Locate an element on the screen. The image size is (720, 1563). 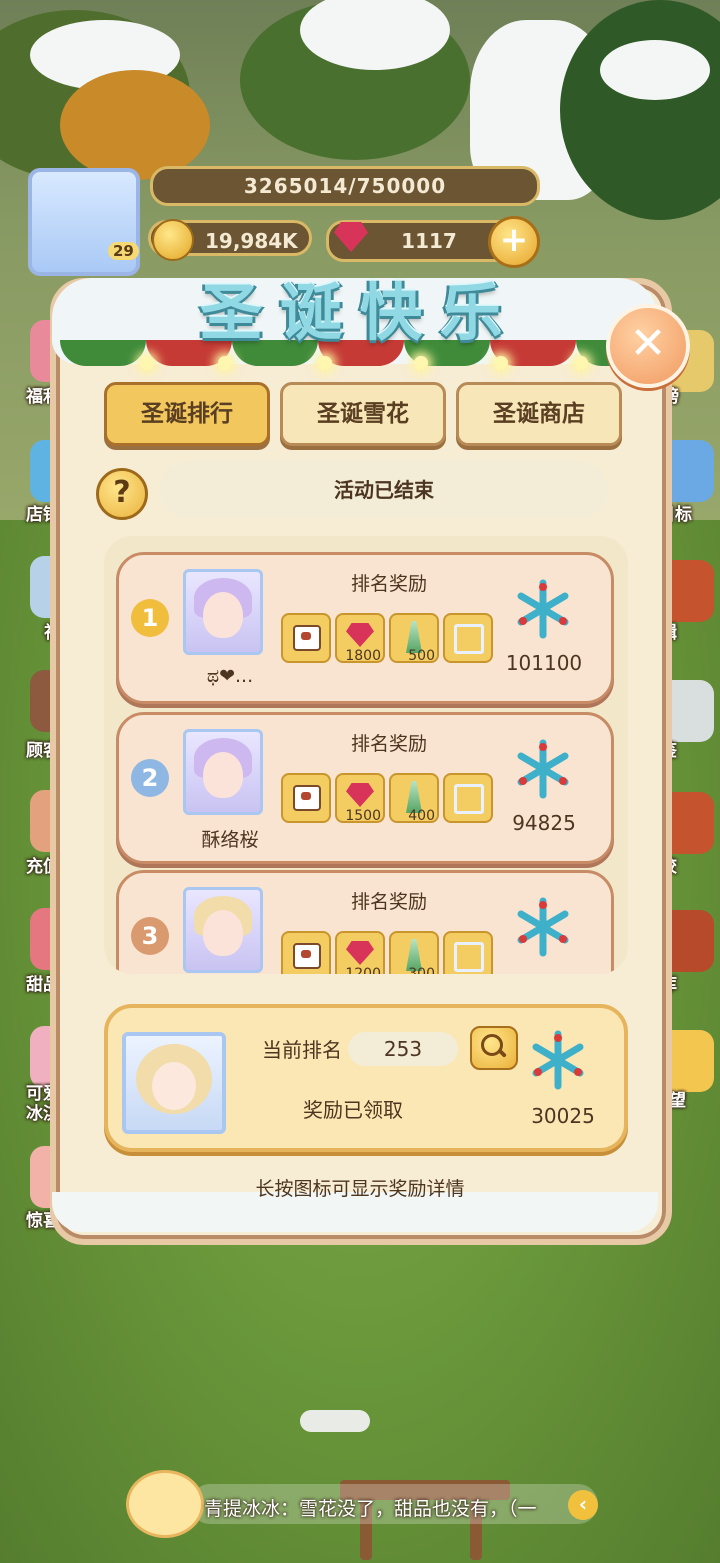
hint-text: 长按图标可显示奖励详情 is located at coordinates (360, 1189).